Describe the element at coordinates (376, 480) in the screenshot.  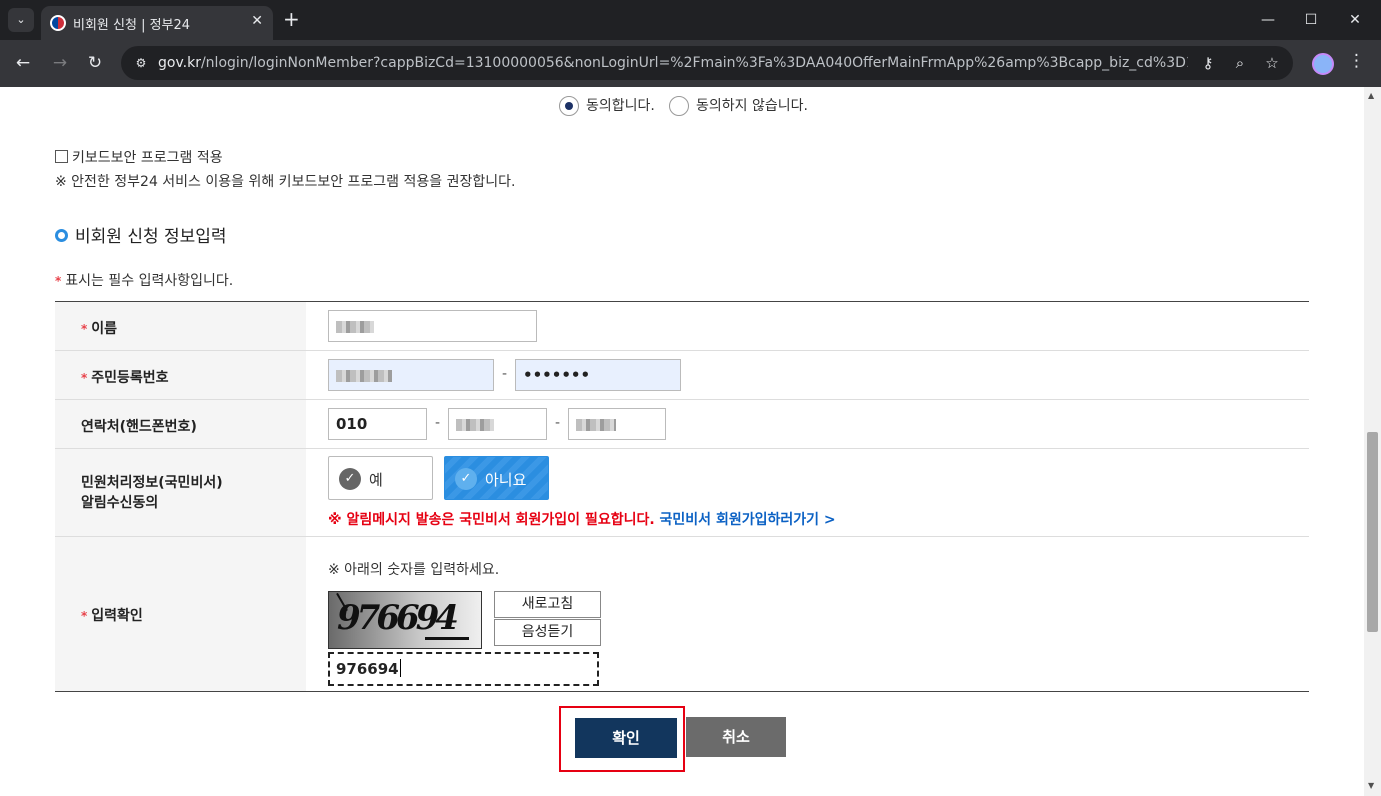
I see `notify-yes-label: 예` at that location.